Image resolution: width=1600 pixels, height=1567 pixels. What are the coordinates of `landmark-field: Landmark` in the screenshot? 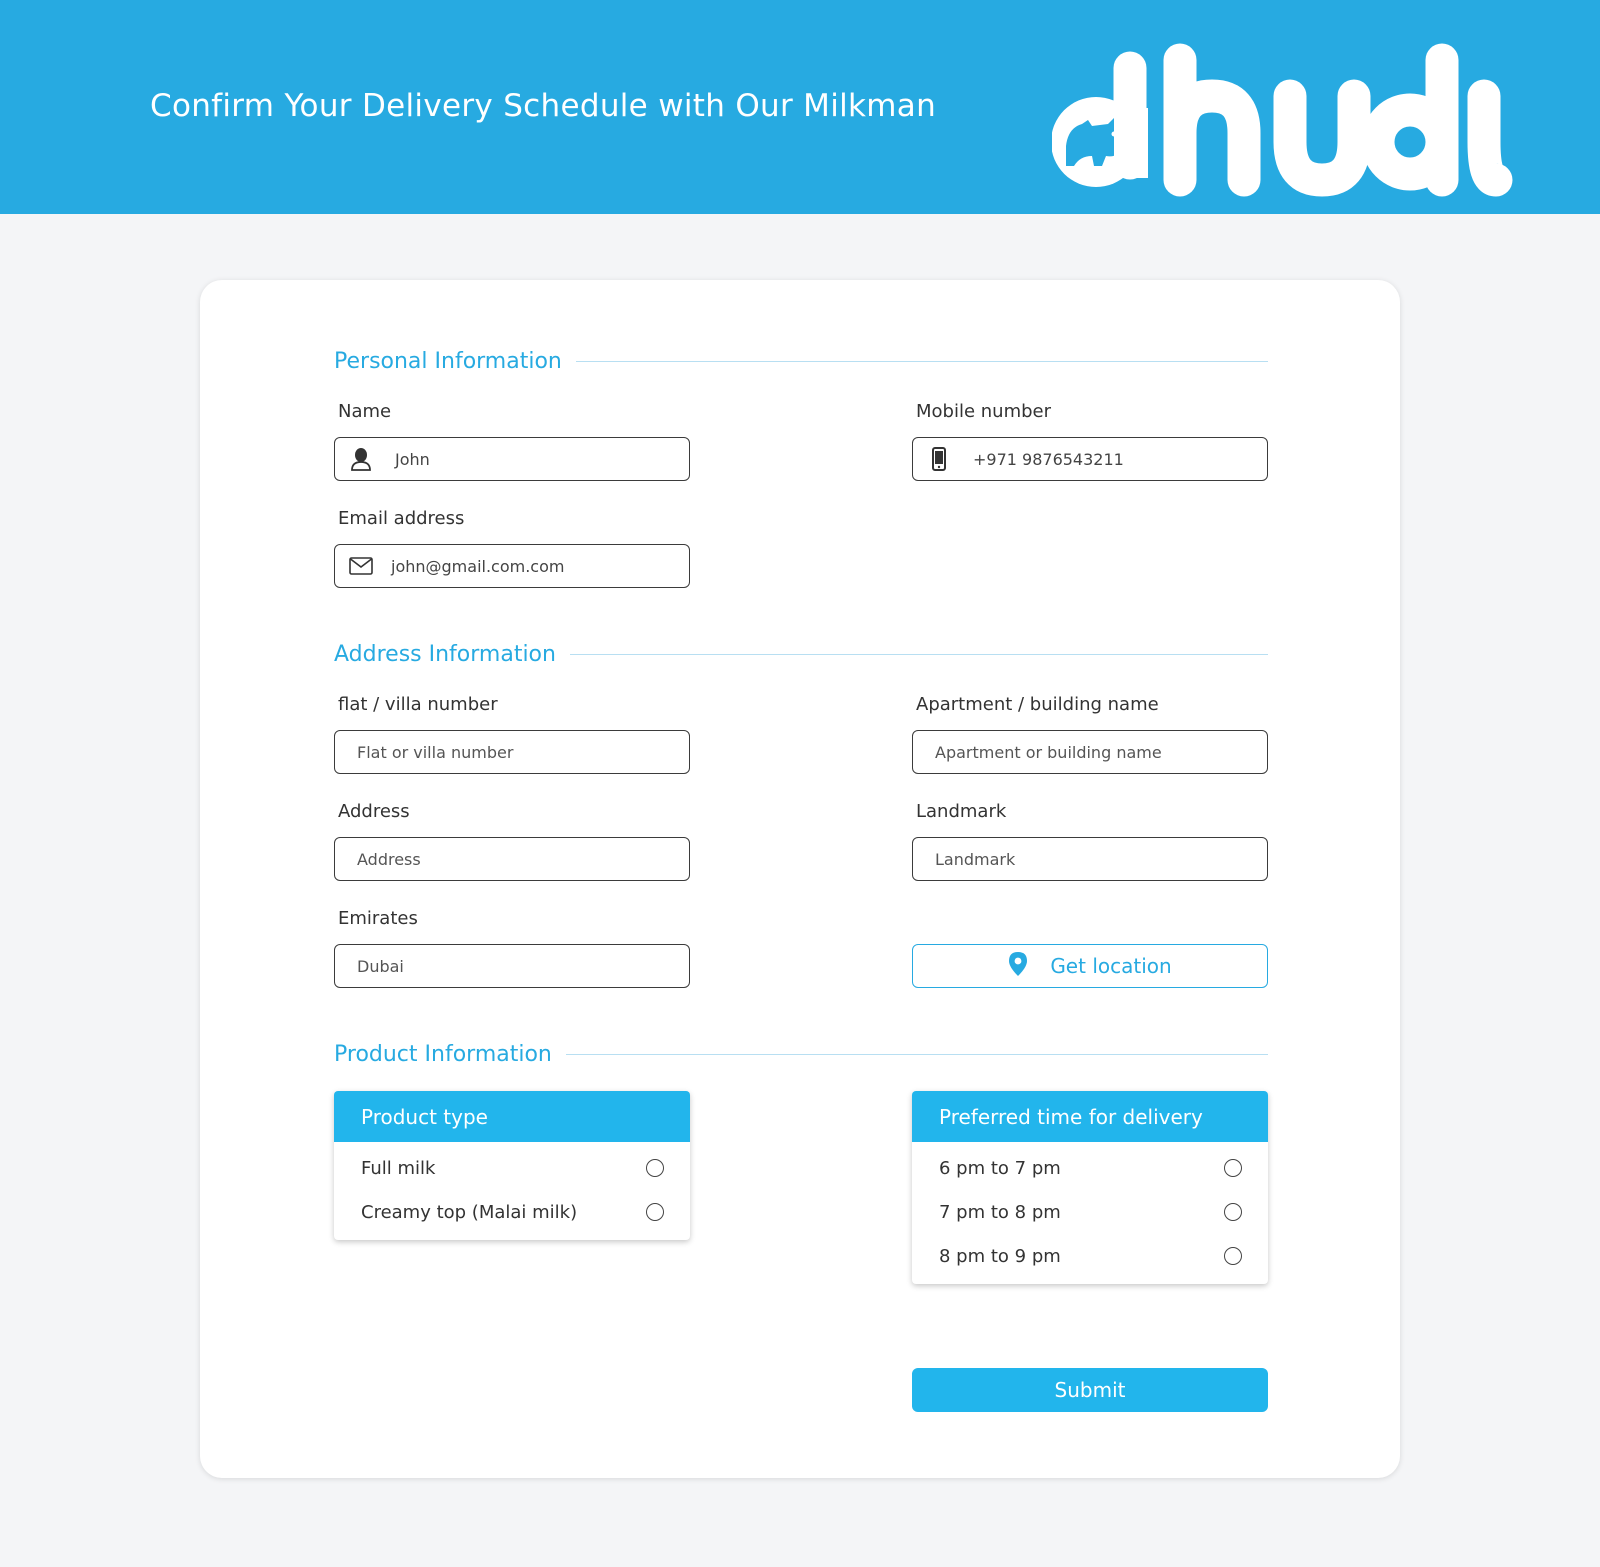 It's located at (1090, 859).